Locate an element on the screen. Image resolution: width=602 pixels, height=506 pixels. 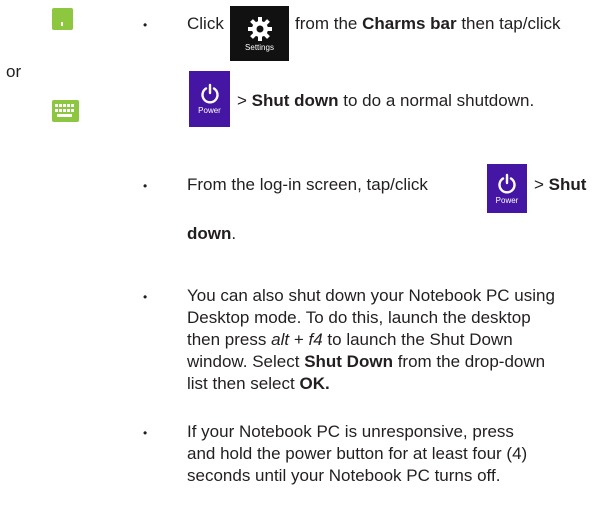
step2-line2: down. is located at coordinates (211, 234).